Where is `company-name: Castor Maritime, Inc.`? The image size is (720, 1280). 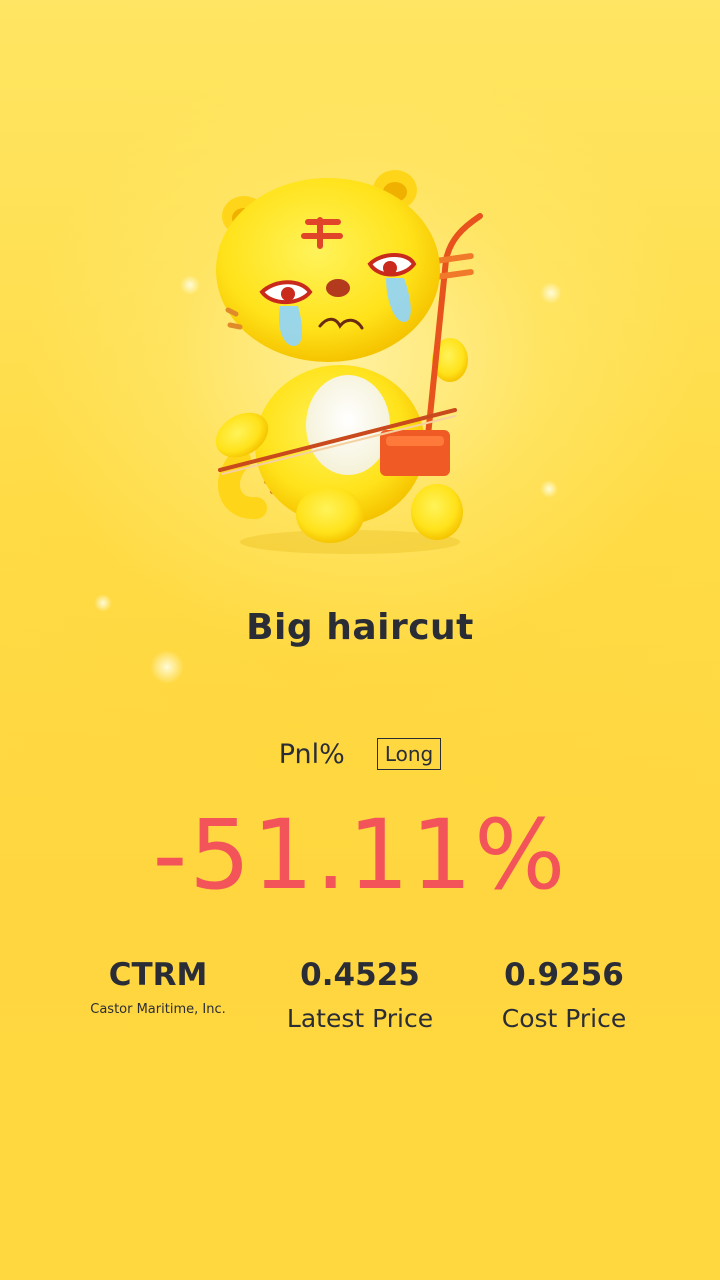
company-name: Castor Maritime, Inc. is located at coordinates (158, 1009).